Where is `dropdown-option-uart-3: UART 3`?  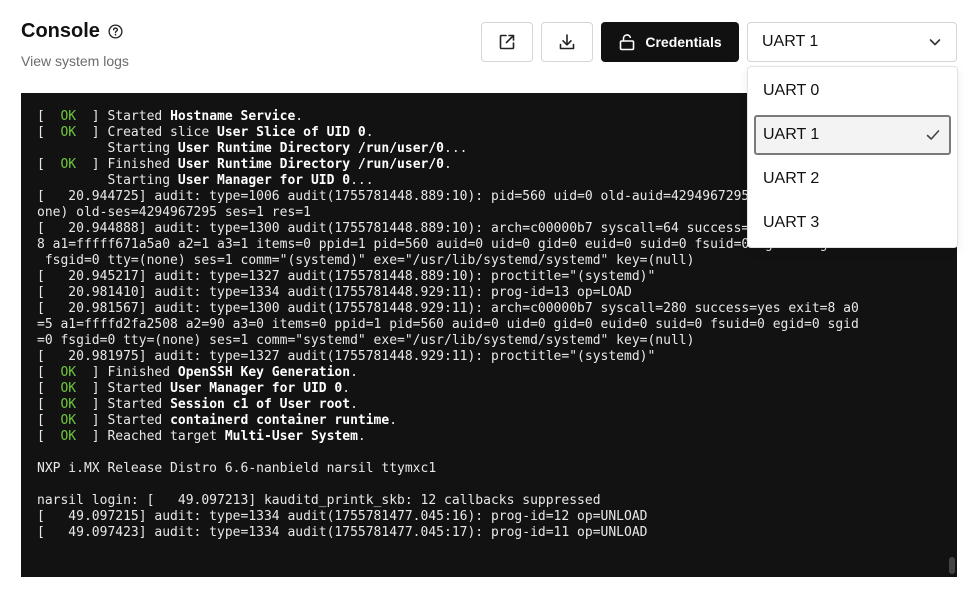 dropdown-option-uart-3: UART 3 is located at coordinates (852, 223).